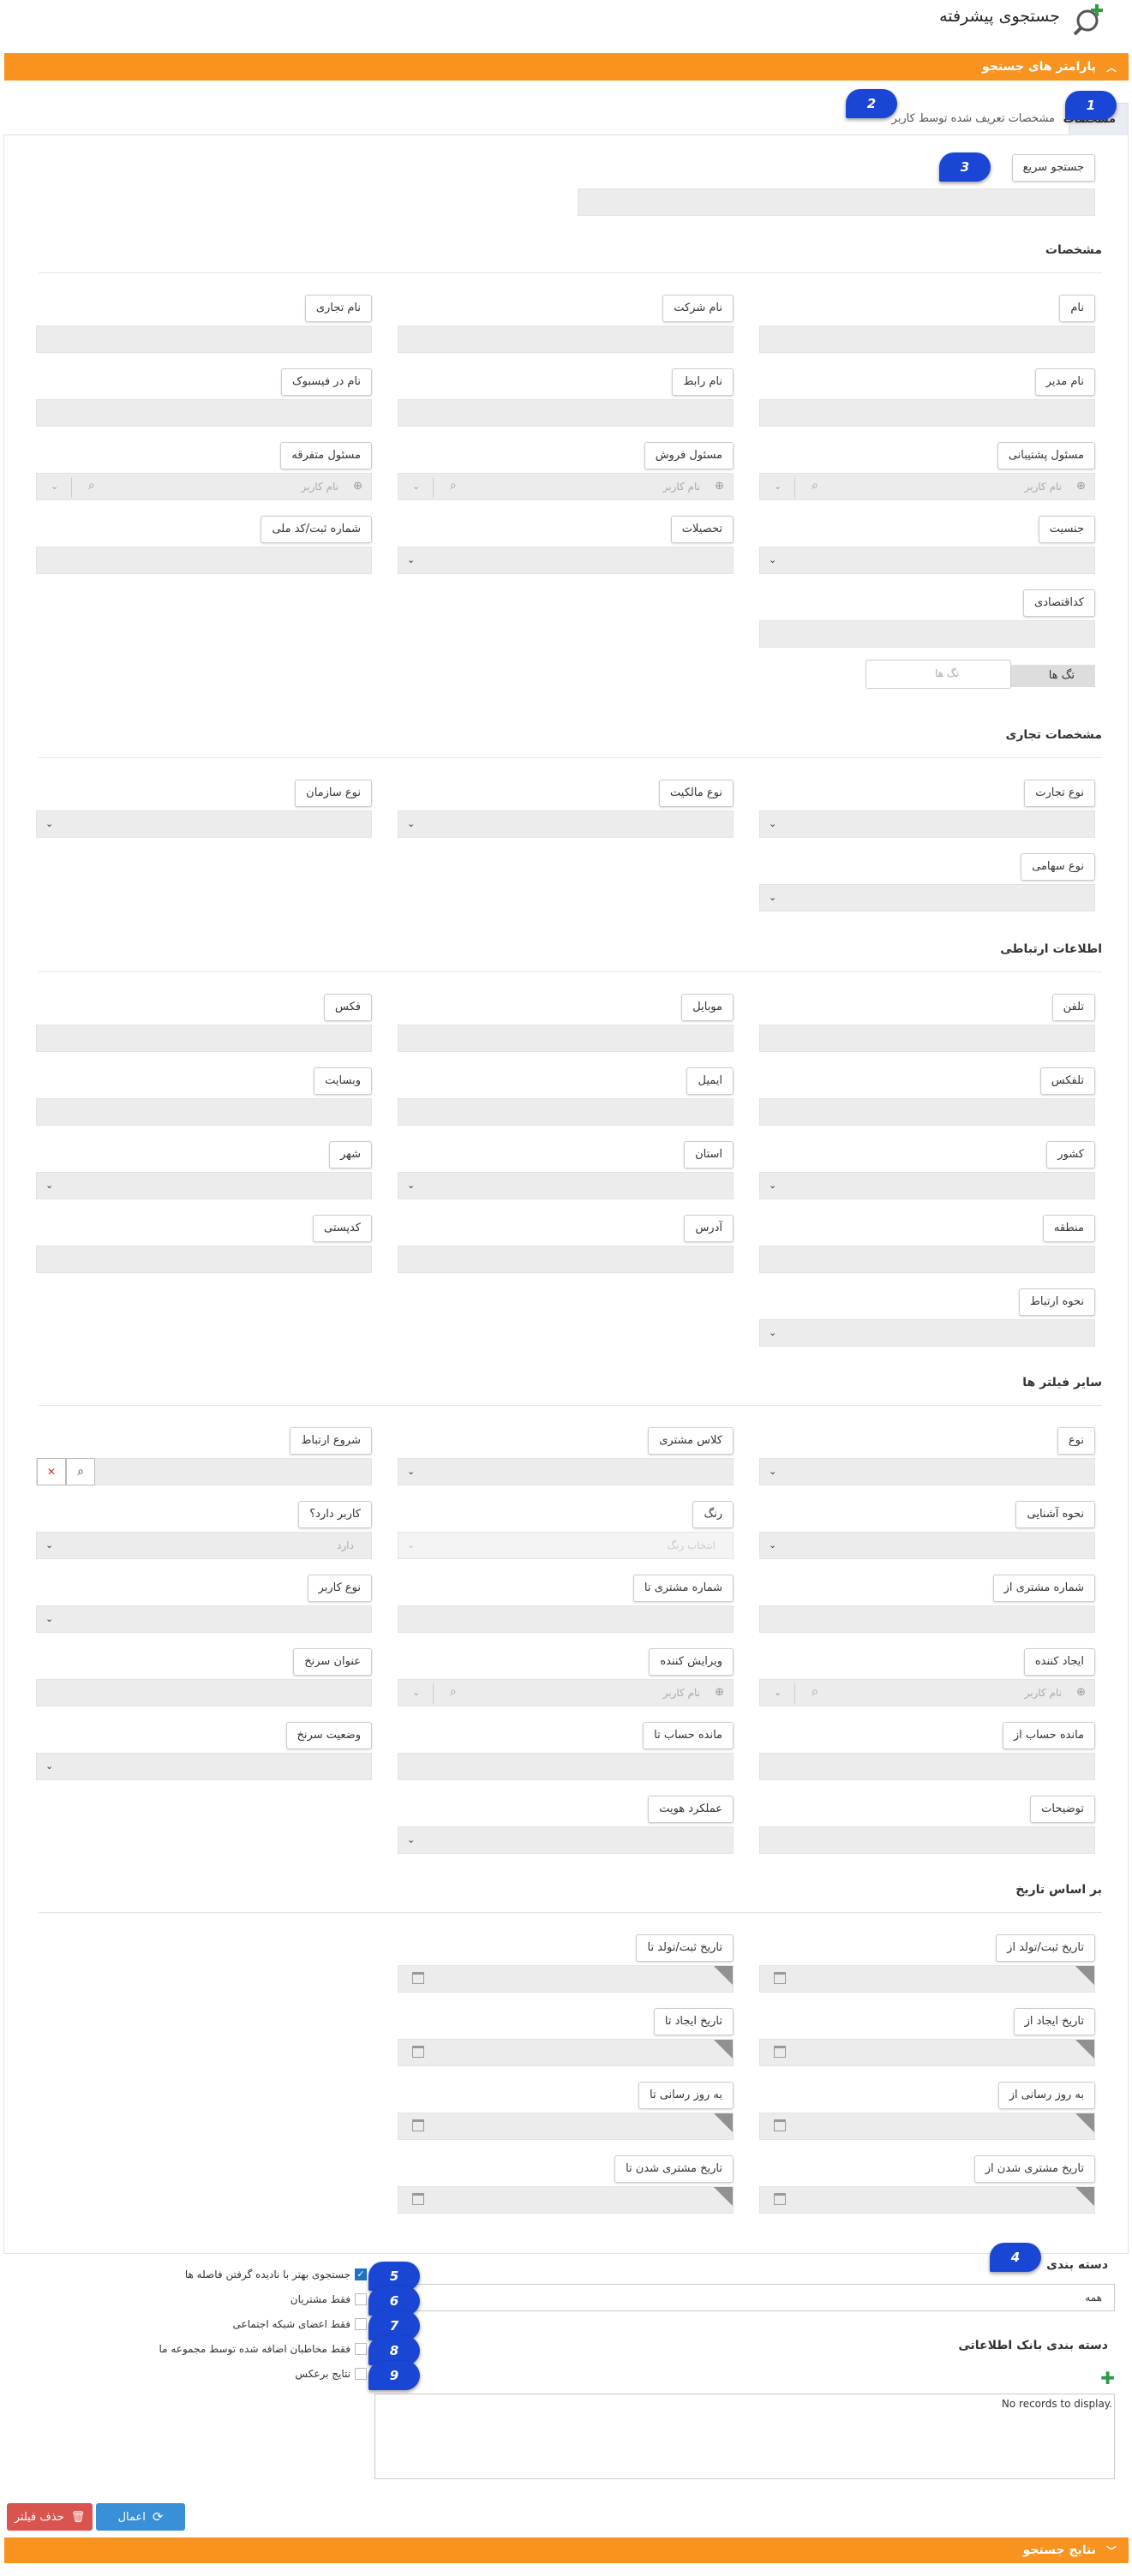 This screenshot has width=1132, height=2576. Describe the element at coordinates (689, 1736) in the screenshot. I see `bal-to-label: مانده حساب تا` at that location.